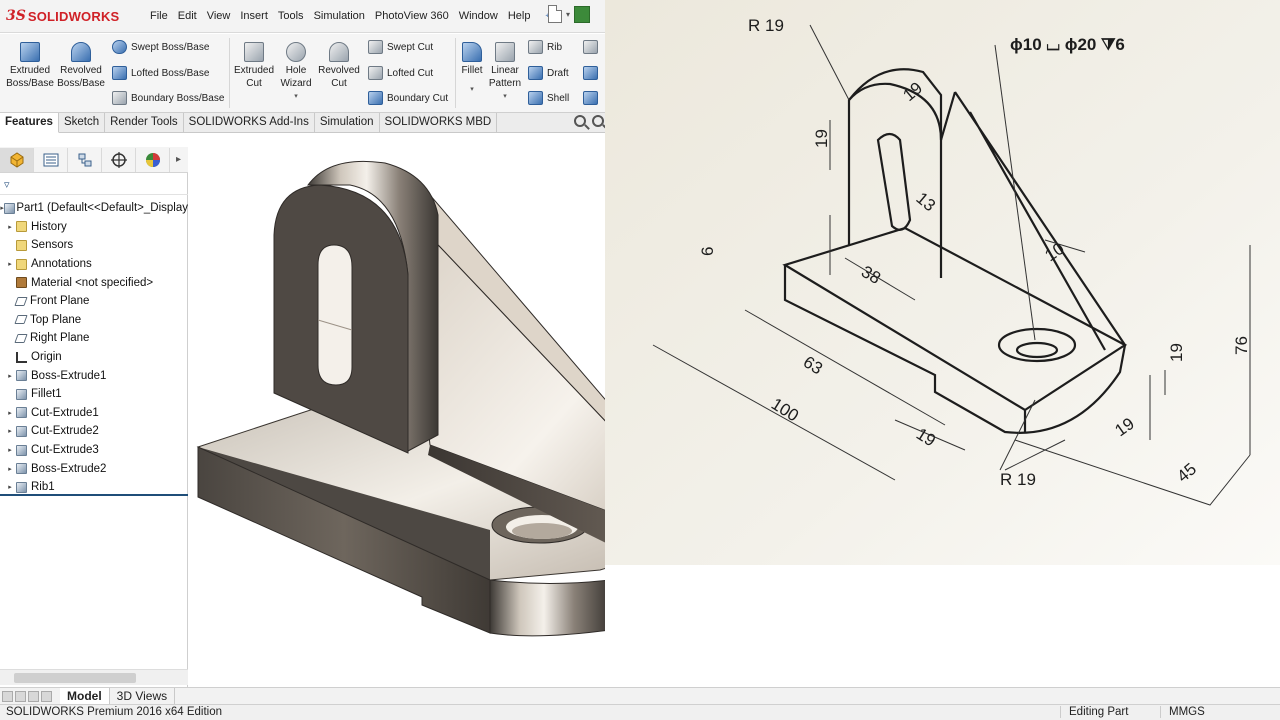 Image resolution: width=1280 pixels, height=720 pixels. Describe the element at coordinates (94, 357) in the screenshot. I see `tree-item-origin: Origin` at that location.